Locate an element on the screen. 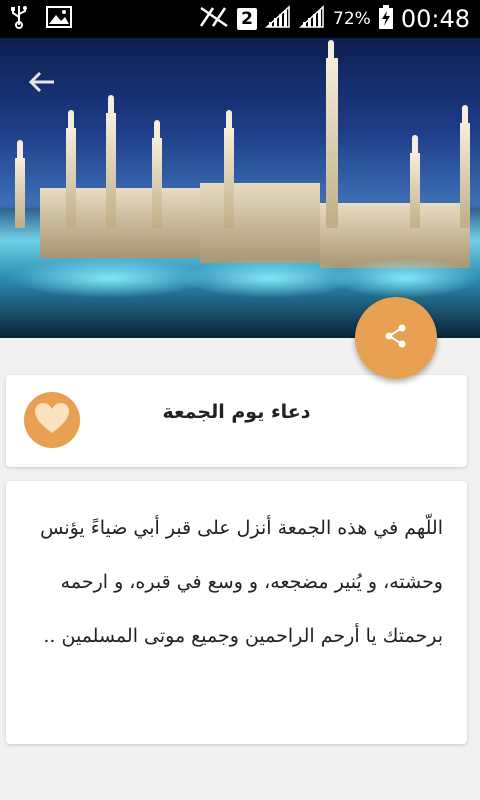  favorite-button is located at coordinates (52, 420).